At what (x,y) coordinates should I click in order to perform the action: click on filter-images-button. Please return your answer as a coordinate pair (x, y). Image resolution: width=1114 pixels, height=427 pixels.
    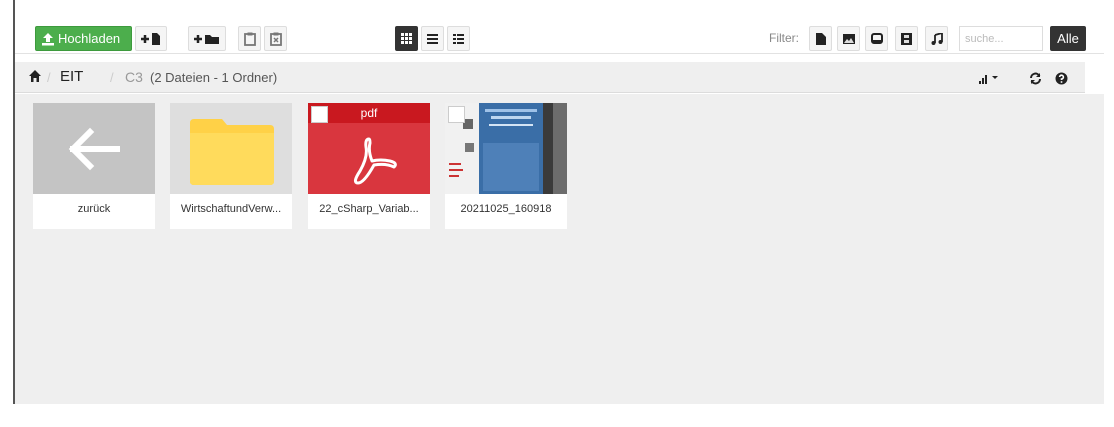
    Looking at the image, I should click on (848, 38).